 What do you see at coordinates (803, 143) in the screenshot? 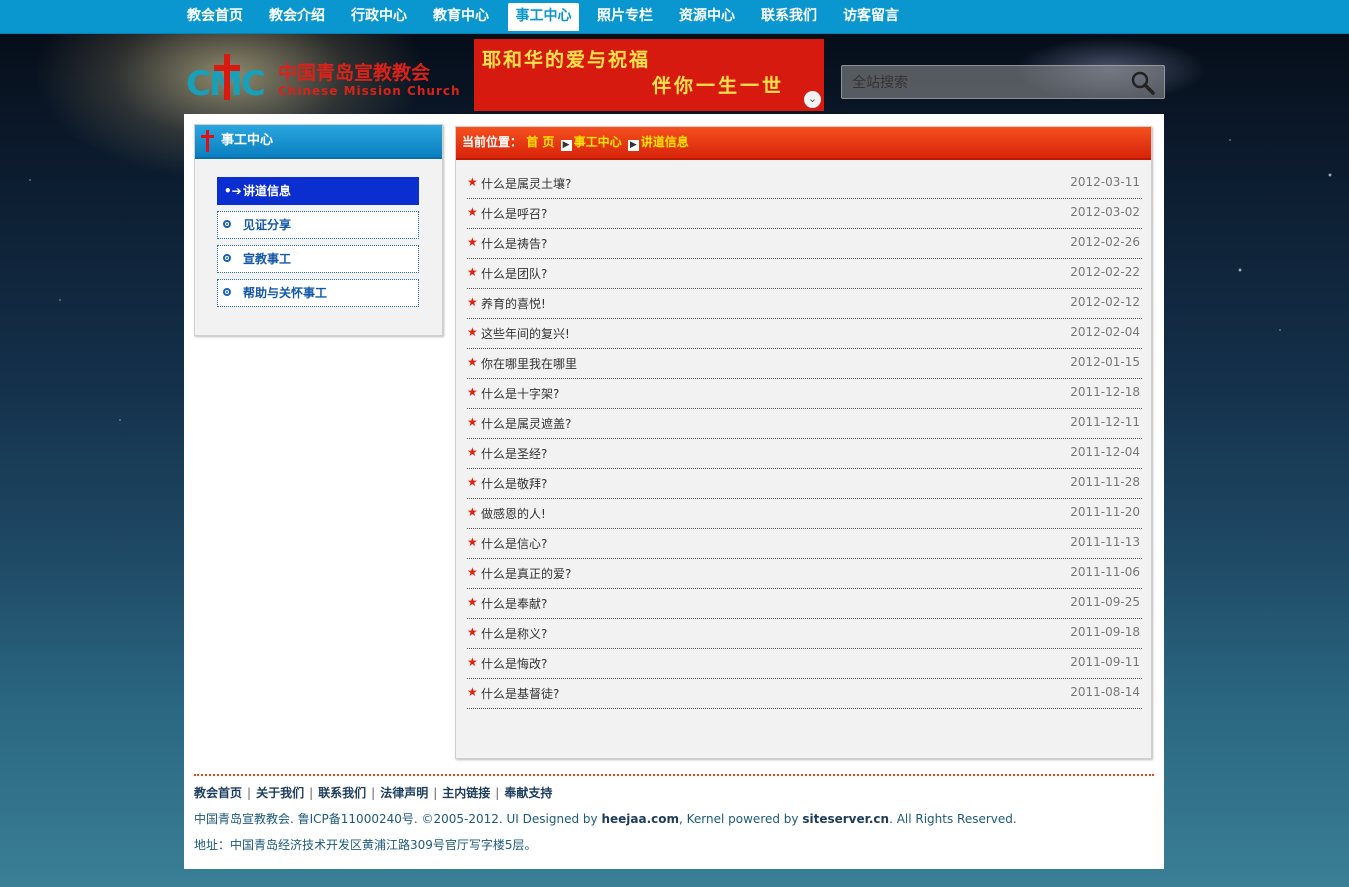
I see `breadcrumb: 当前位置： 首 页 ▶ 事工中心 ▶ 讲道信息` at bounding box center [803, 143].